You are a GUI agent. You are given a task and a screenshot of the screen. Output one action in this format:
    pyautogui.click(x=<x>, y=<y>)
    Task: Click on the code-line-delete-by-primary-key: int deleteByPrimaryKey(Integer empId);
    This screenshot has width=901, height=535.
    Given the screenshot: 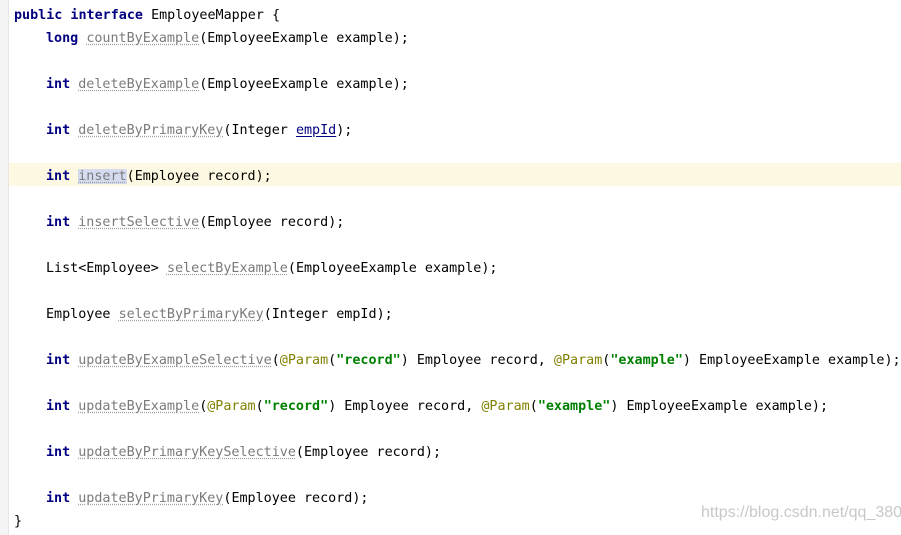 What is the action you would take?
    pyautogui.click(x=457, y=130)
    